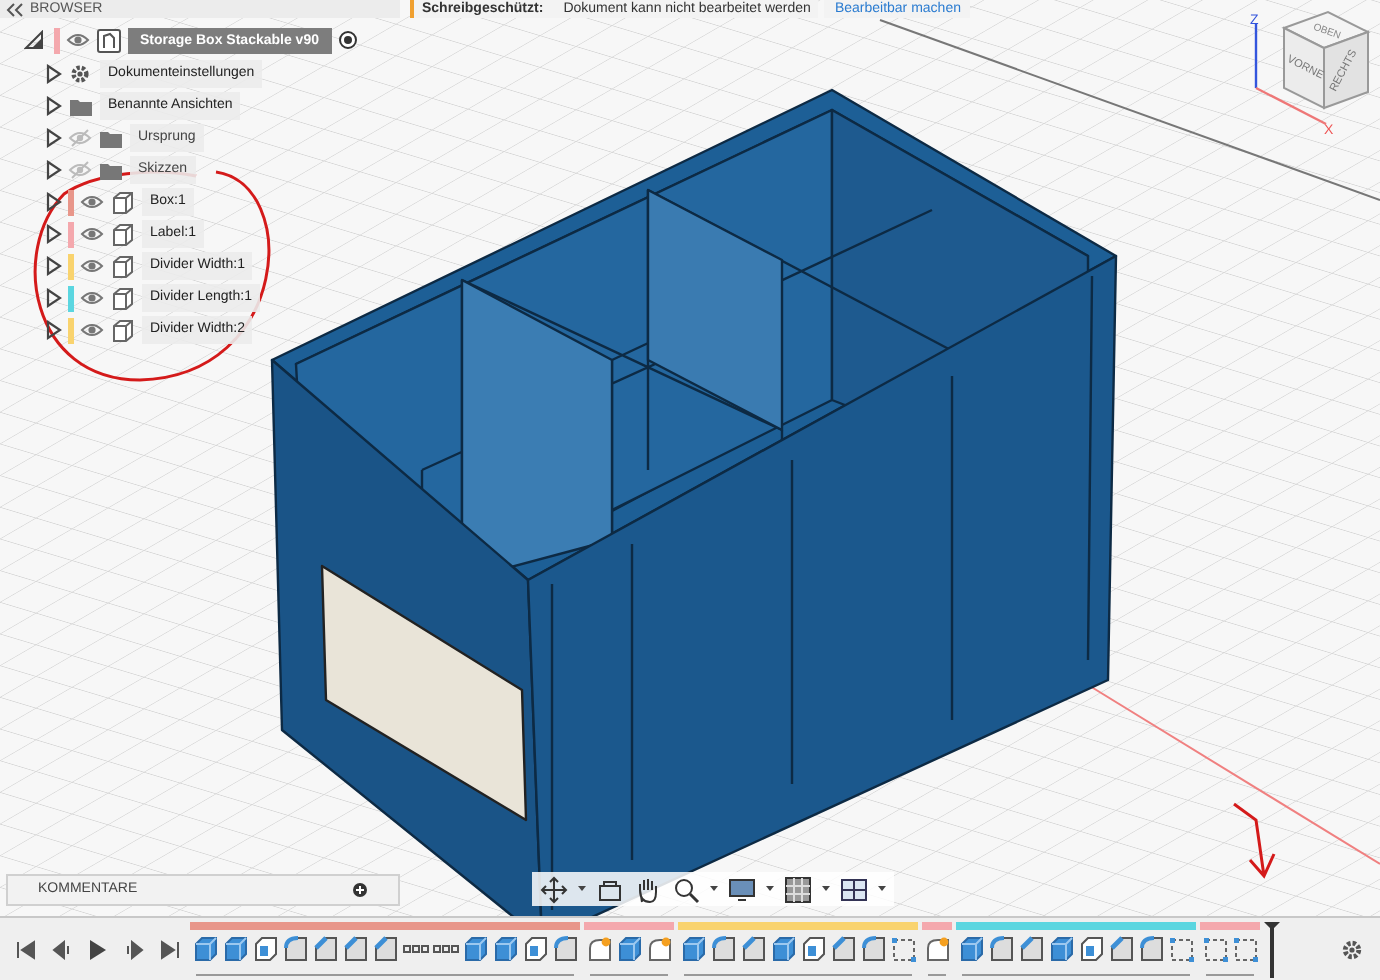  Describe the element at coordinates (98, 949) in the screenshot. I see `play-icon` at that location.